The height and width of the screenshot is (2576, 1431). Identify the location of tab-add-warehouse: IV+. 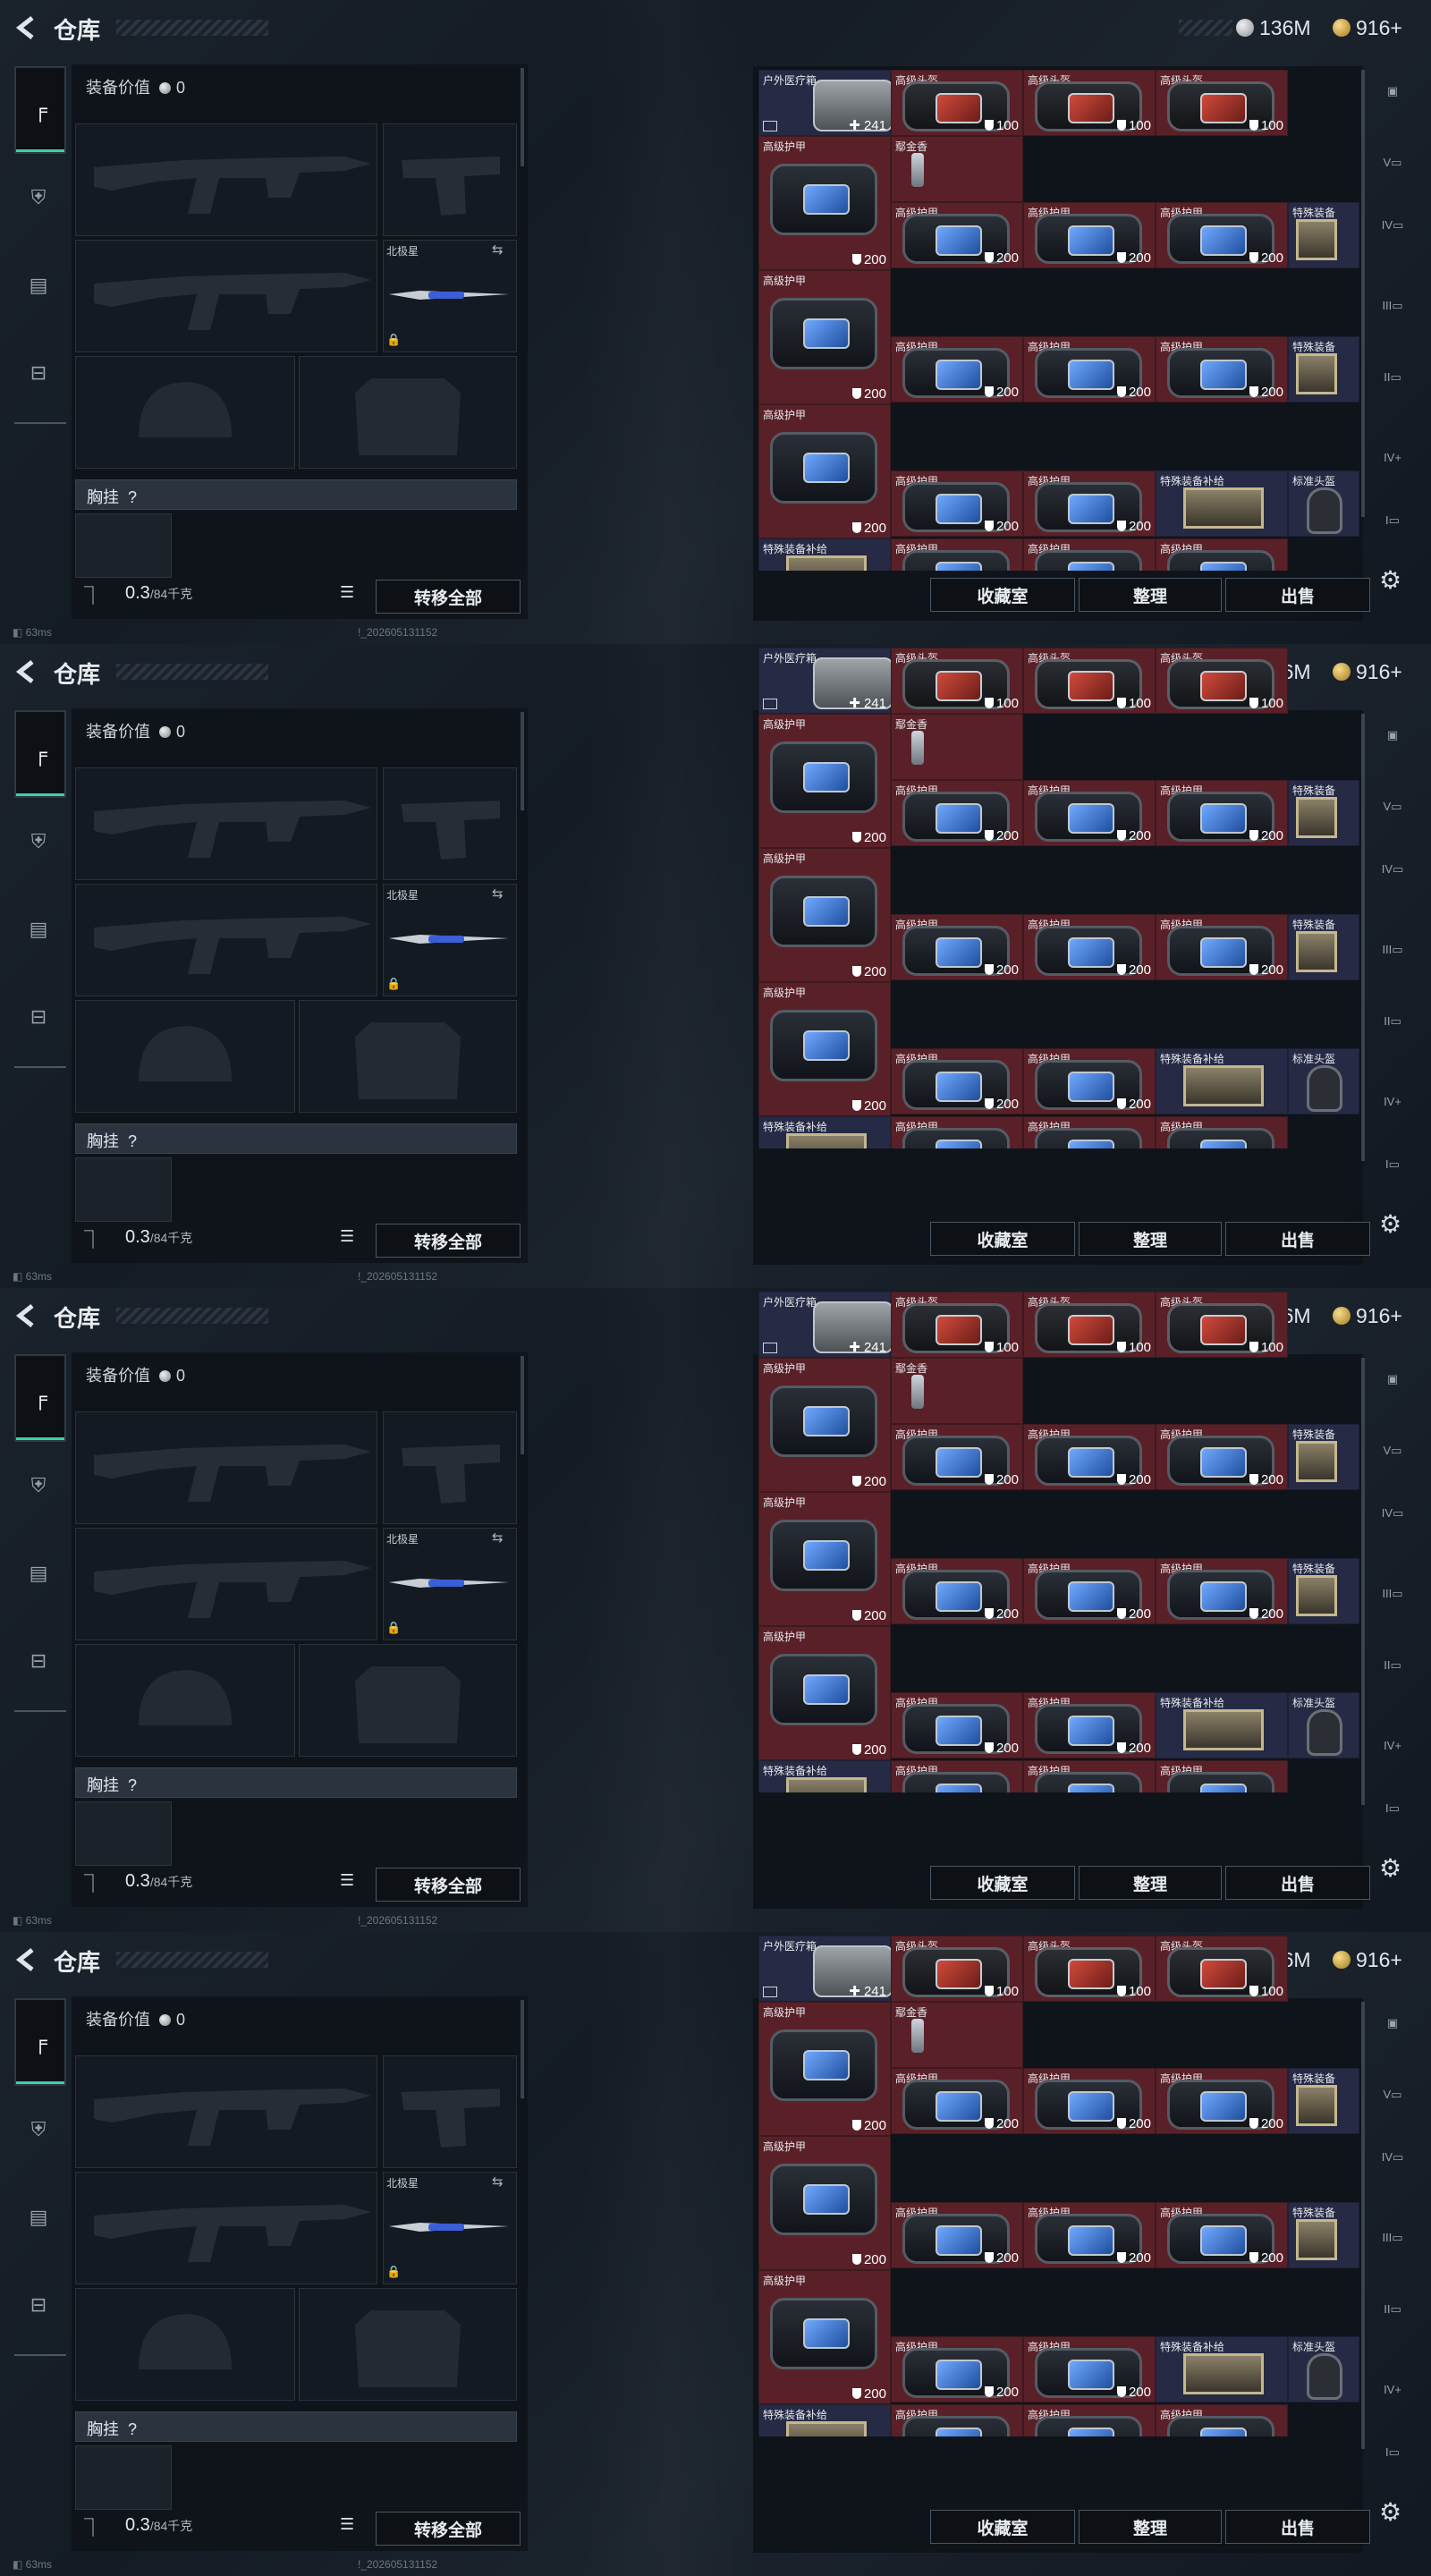
(1393, 1113).